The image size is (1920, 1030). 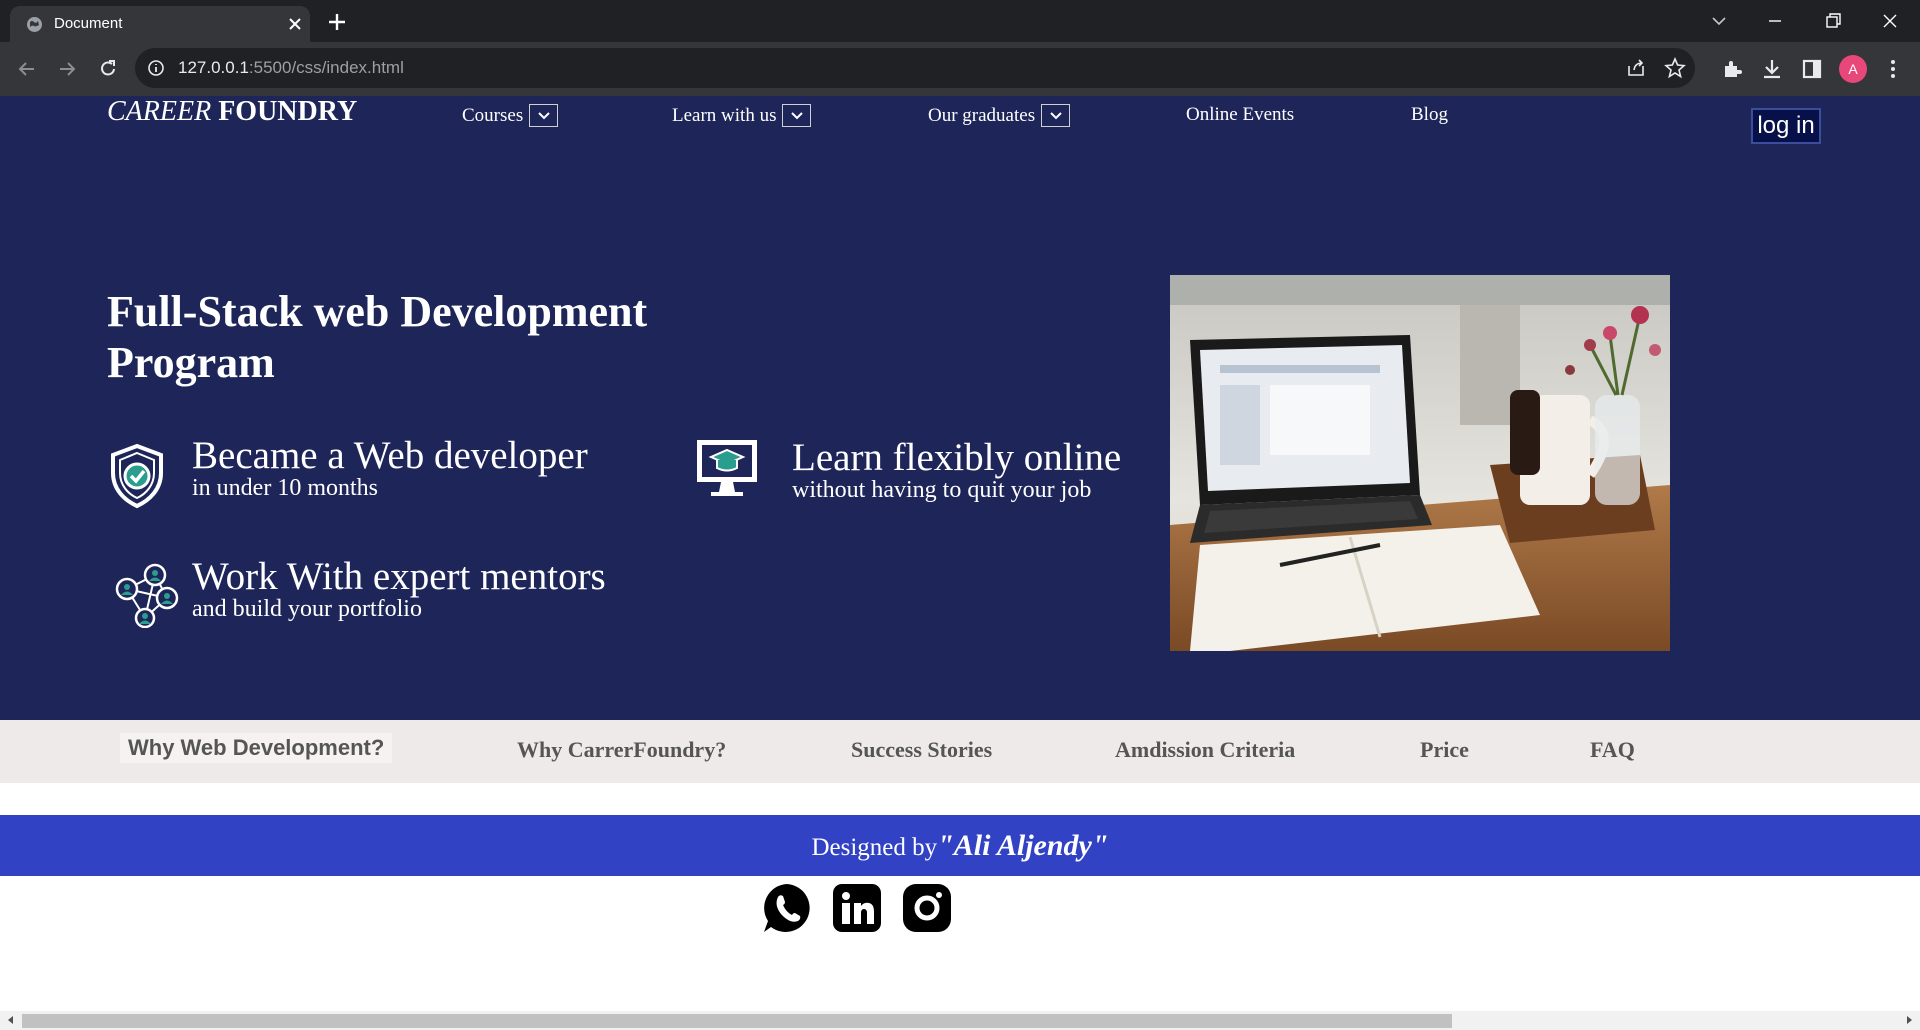 I want to click on linkedin-icon, so click(x=857, y=908).